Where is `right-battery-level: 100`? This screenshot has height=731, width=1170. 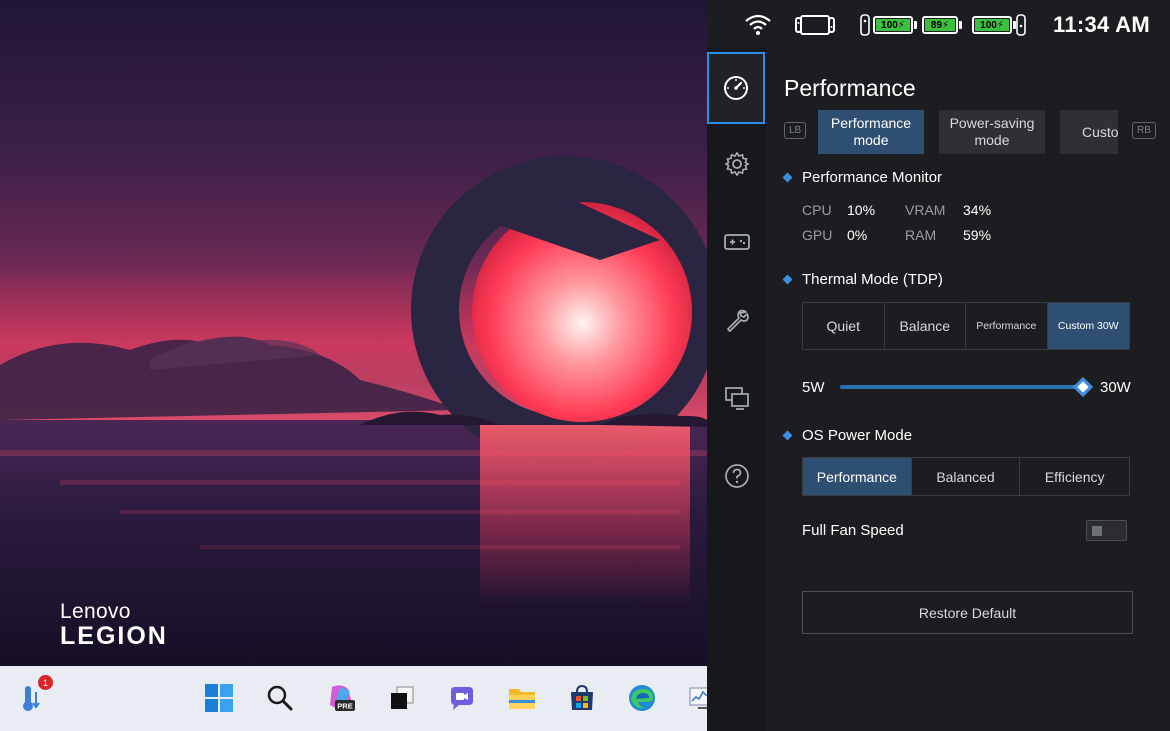 right-battery-level: 100 is located at coordinates (988, 25).